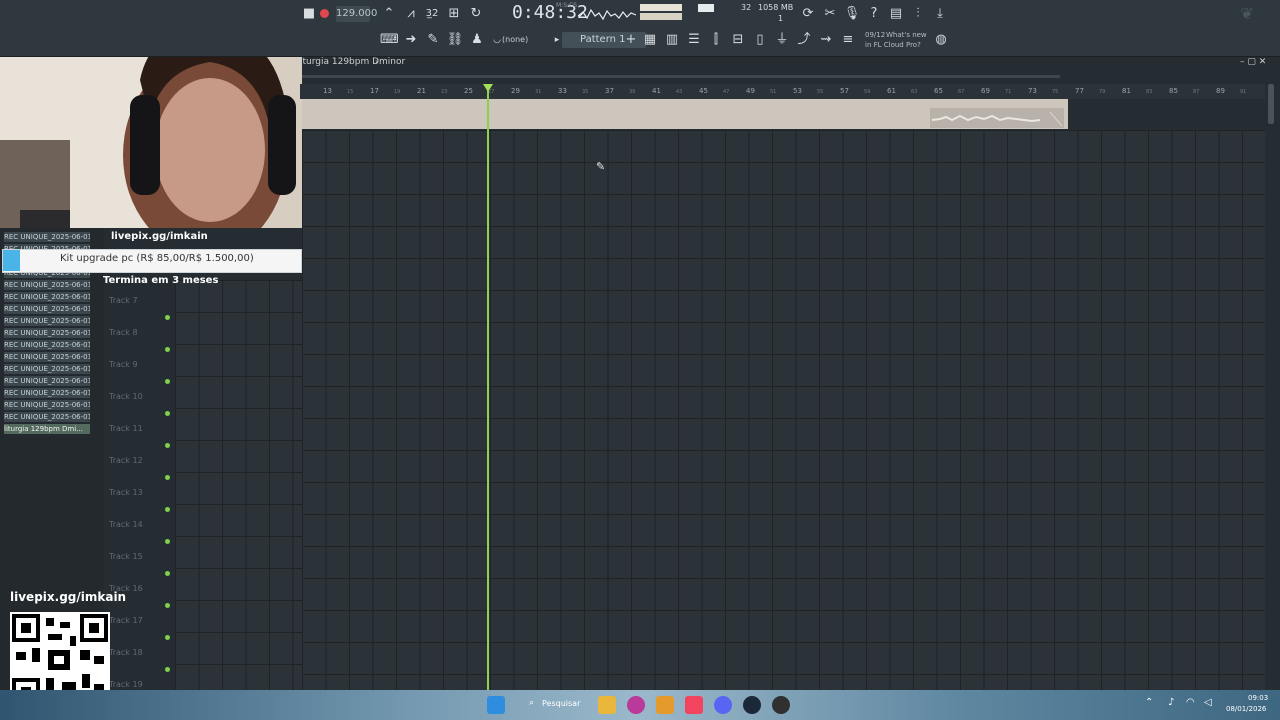 The height and width of the screenshot is (720, 1280). What do you see at coordinates (1253, 62) in the screenshot?
I see `window-controls: – ▢ ✕` at bounding box center [1253, 62].